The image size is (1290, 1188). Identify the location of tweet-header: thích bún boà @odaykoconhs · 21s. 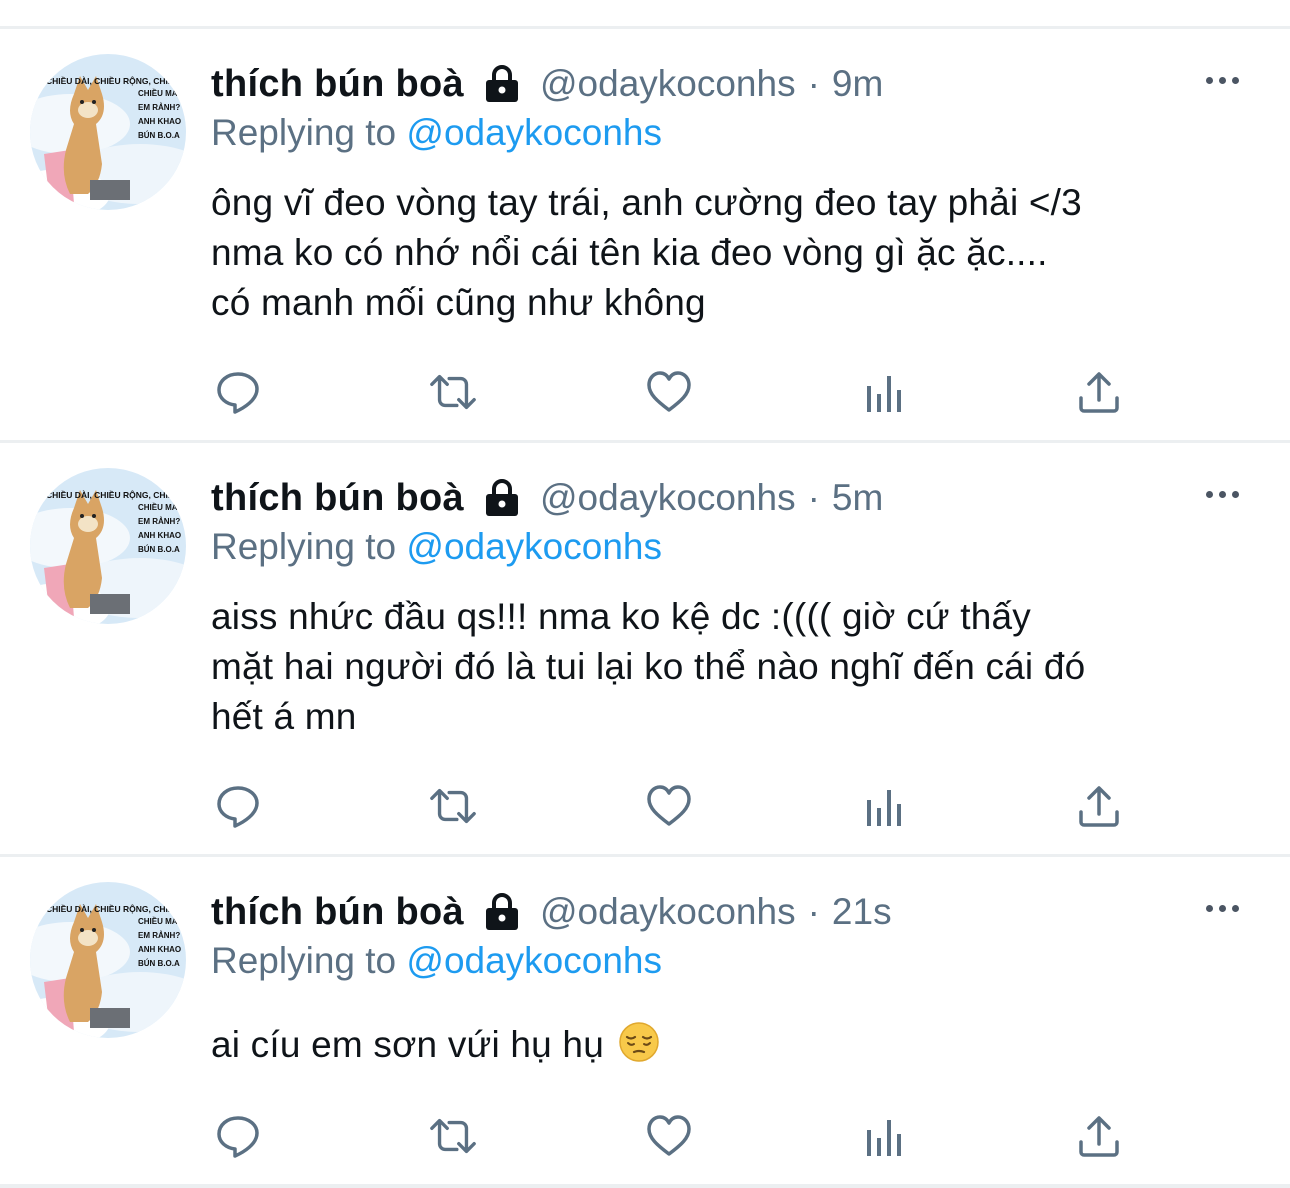
(551, 912).